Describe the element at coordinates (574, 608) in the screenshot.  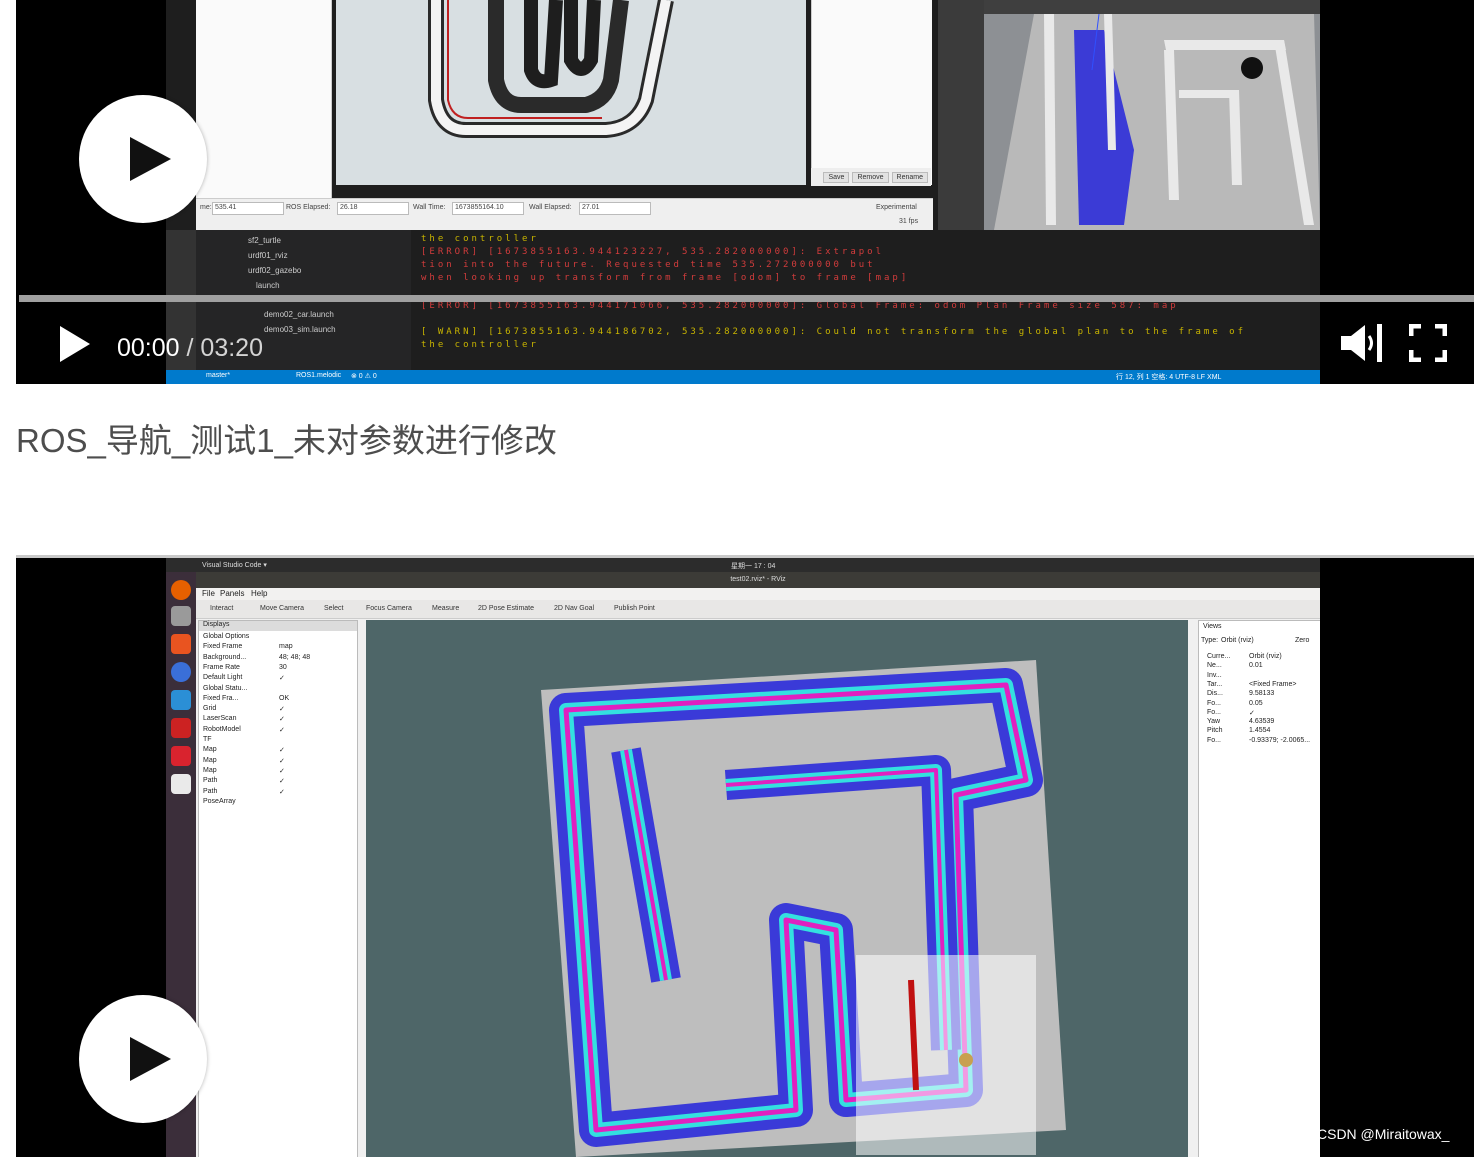
I see `tool-2d-nav-goal: 2D Nav Goal` at that location.